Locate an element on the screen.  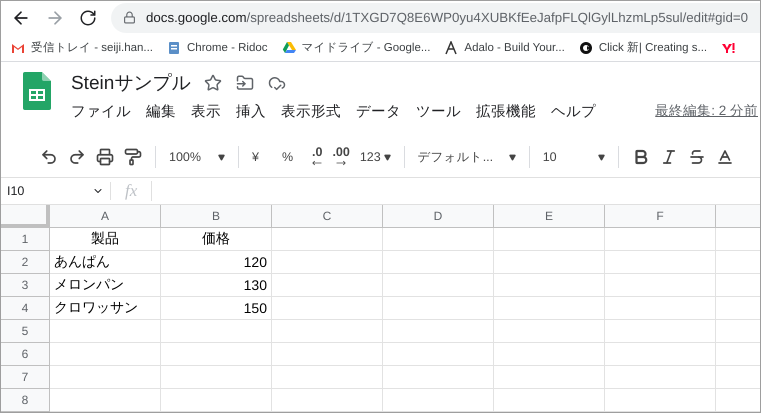
star-icon is located at coordinates (213, 83).